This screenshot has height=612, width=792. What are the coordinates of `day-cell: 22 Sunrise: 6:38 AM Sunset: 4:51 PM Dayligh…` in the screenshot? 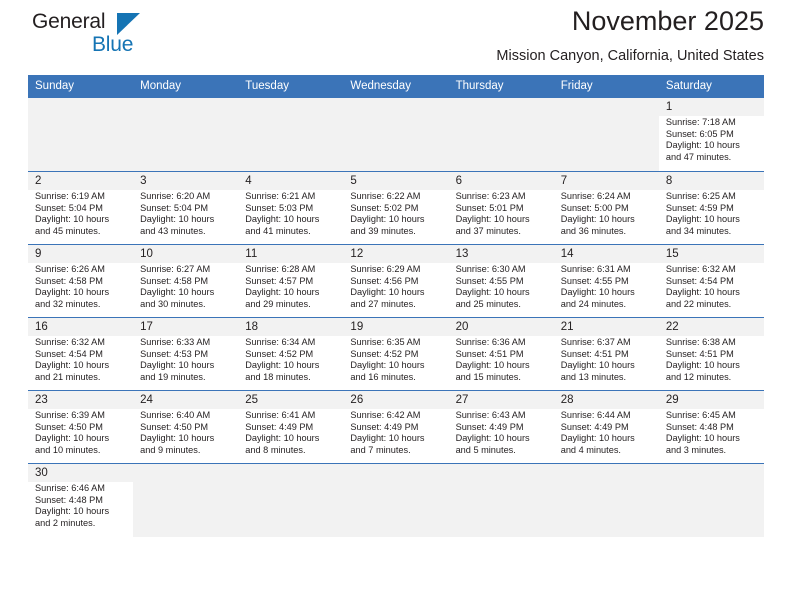 It's located at (711, 354).